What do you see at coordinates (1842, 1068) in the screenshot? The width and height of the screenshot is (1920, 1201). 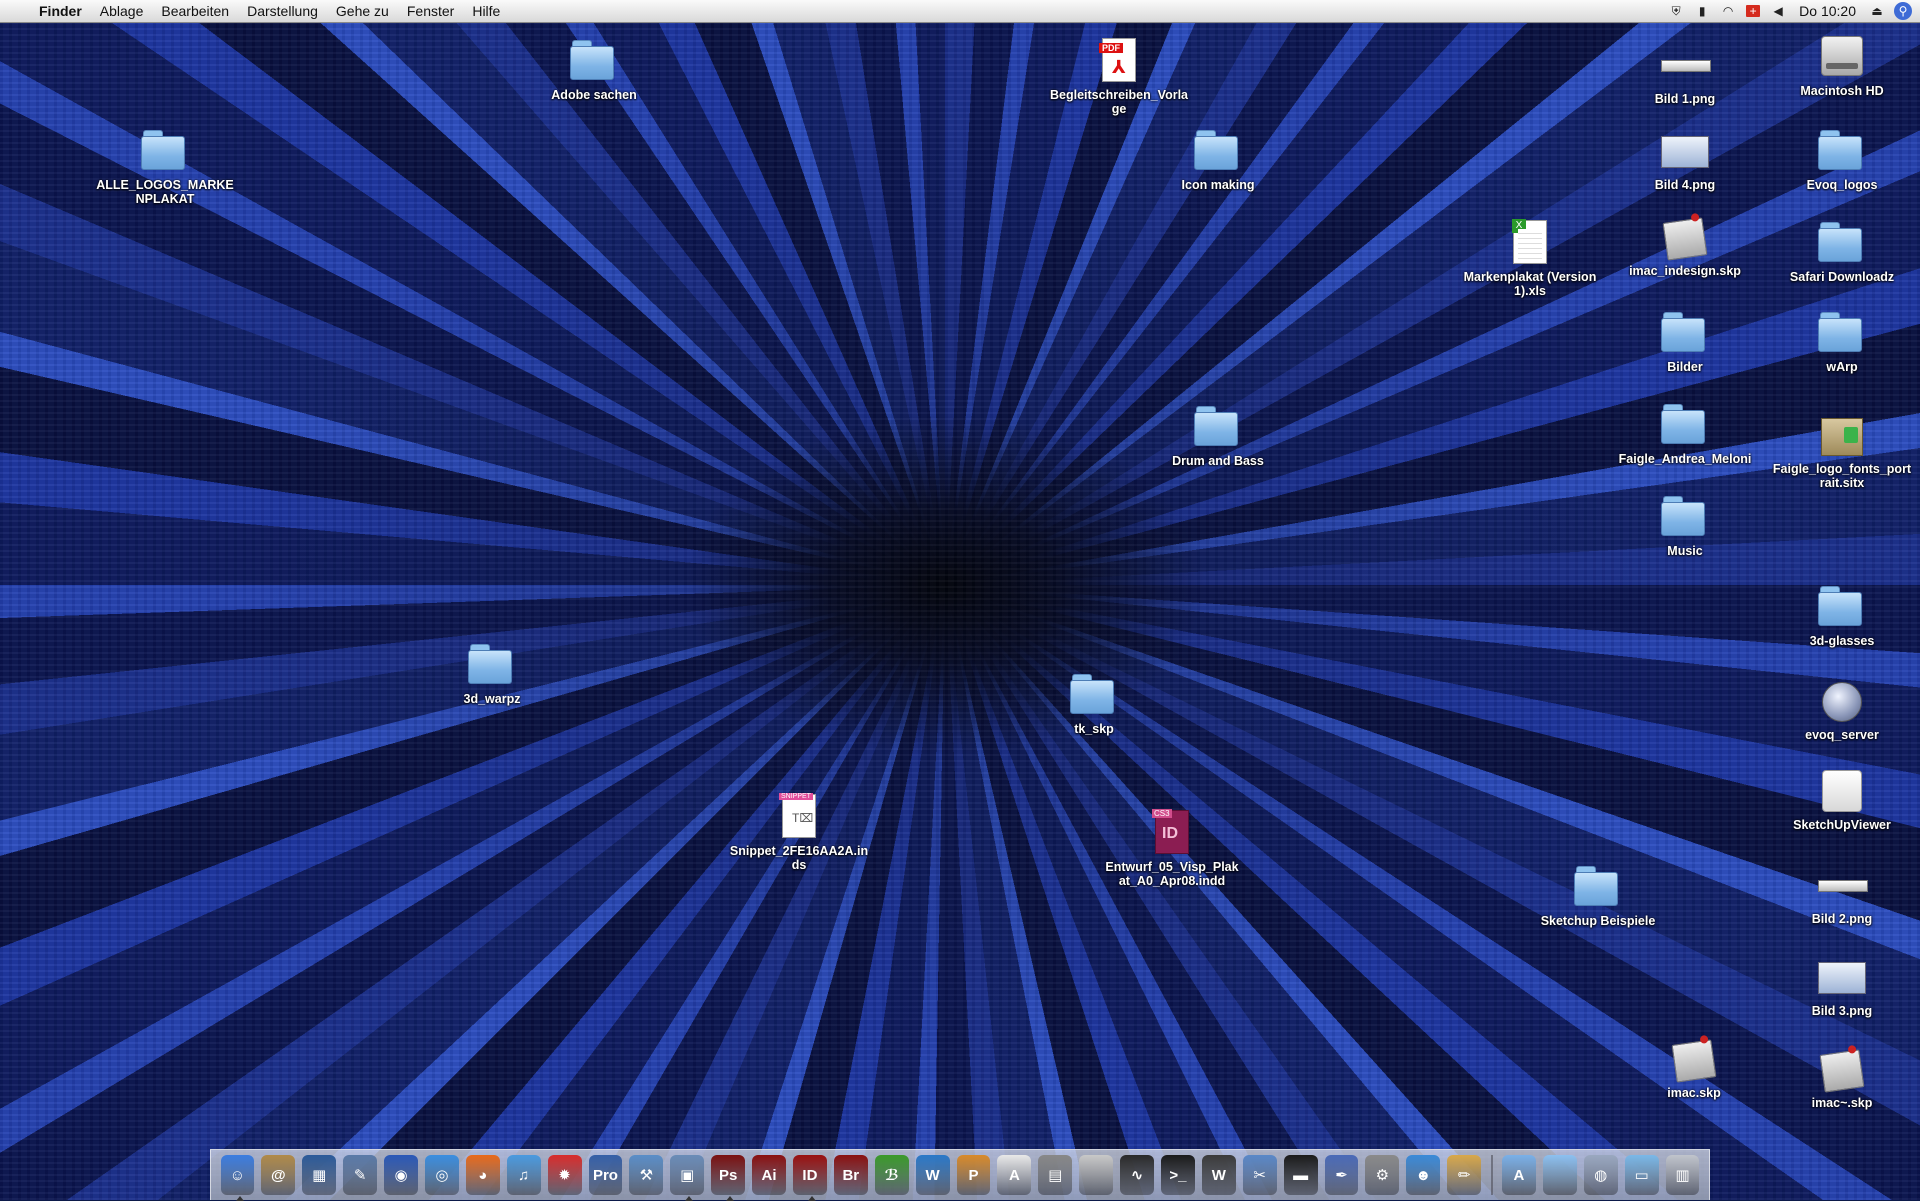 I see `sketchup-file-icon` at bounding box center [1842, 1068].